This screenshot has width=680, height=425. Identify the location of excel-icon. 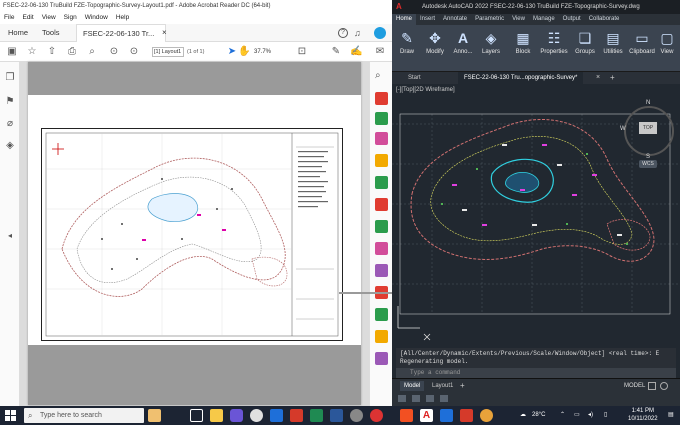
(316, 415).